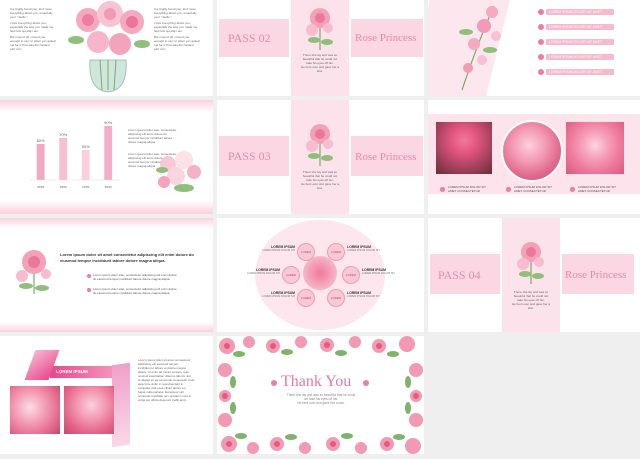  What do you see at coordinates (532, 151) in the screenshot?
I see `rose-circle-photo` at bounding box center [532, 151].